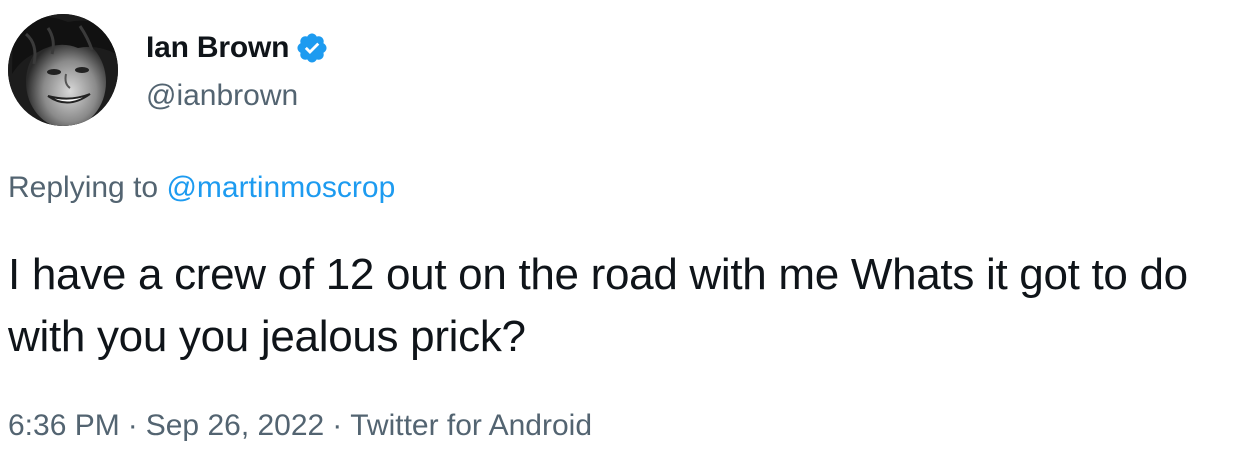  I want to click on tweet-source: Twitter for Android, so click(471, 425).